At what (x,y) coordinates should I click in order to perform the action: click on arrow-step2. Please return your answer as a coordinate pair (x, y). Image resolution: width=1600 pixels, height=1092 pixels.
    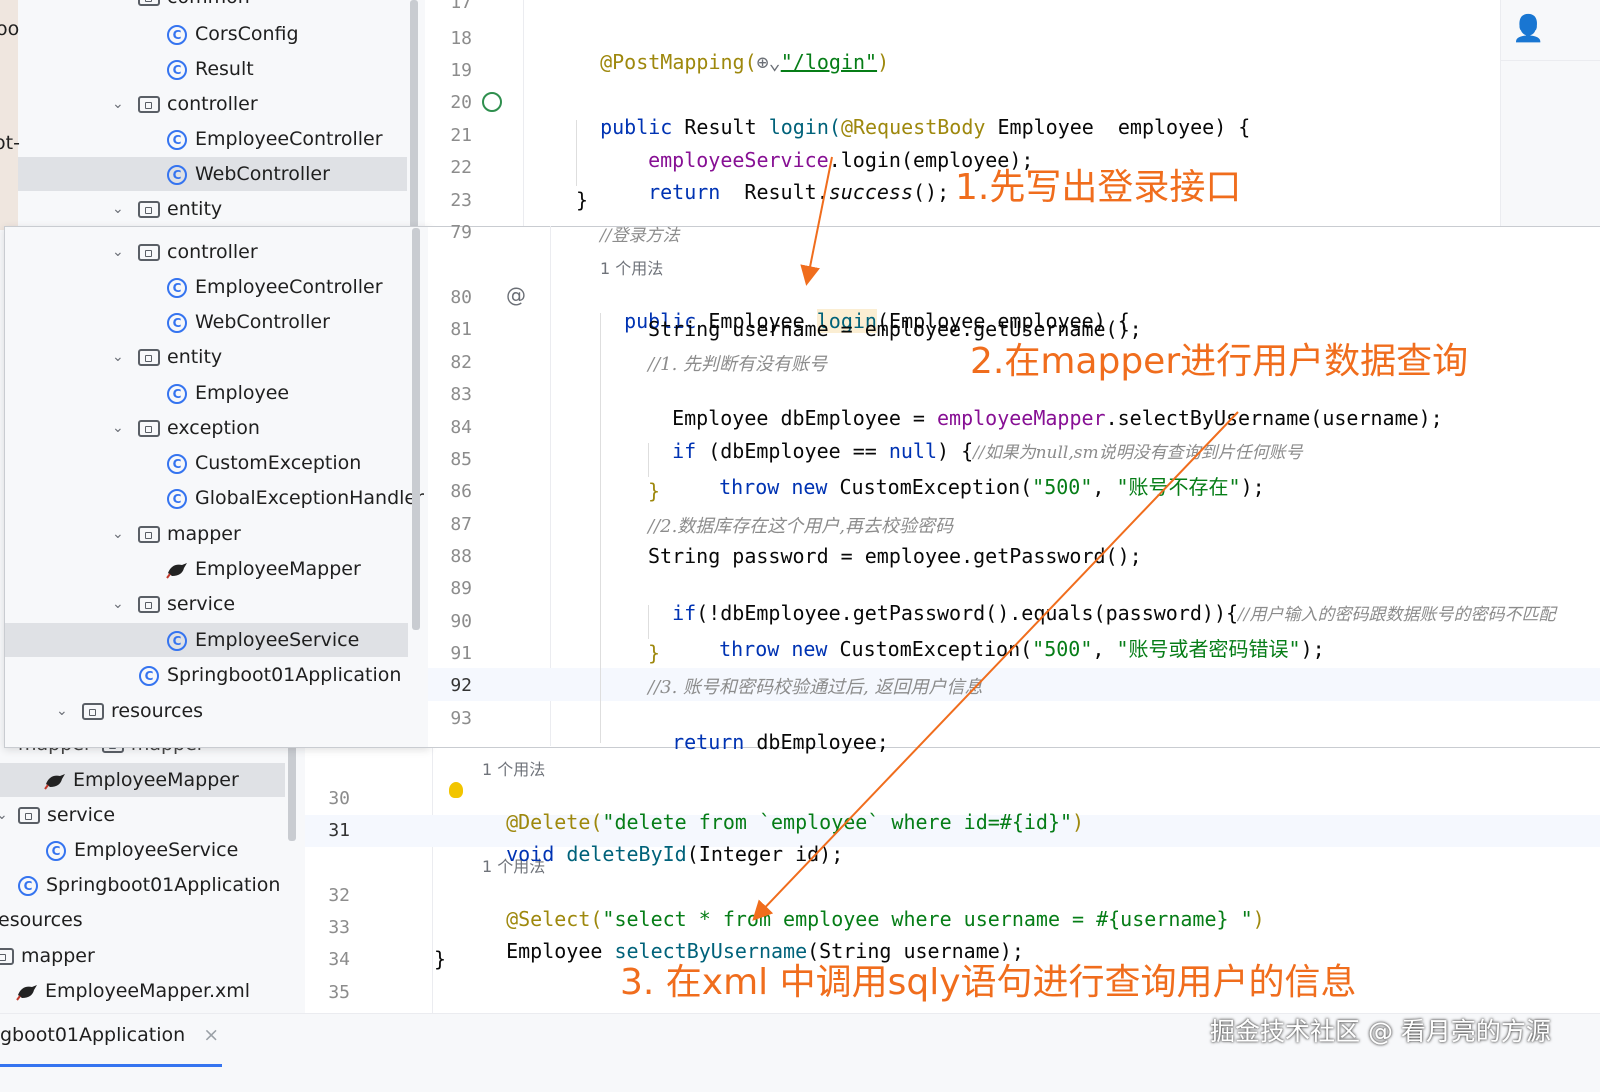
    Looking at the image, I should click on (995, 666).